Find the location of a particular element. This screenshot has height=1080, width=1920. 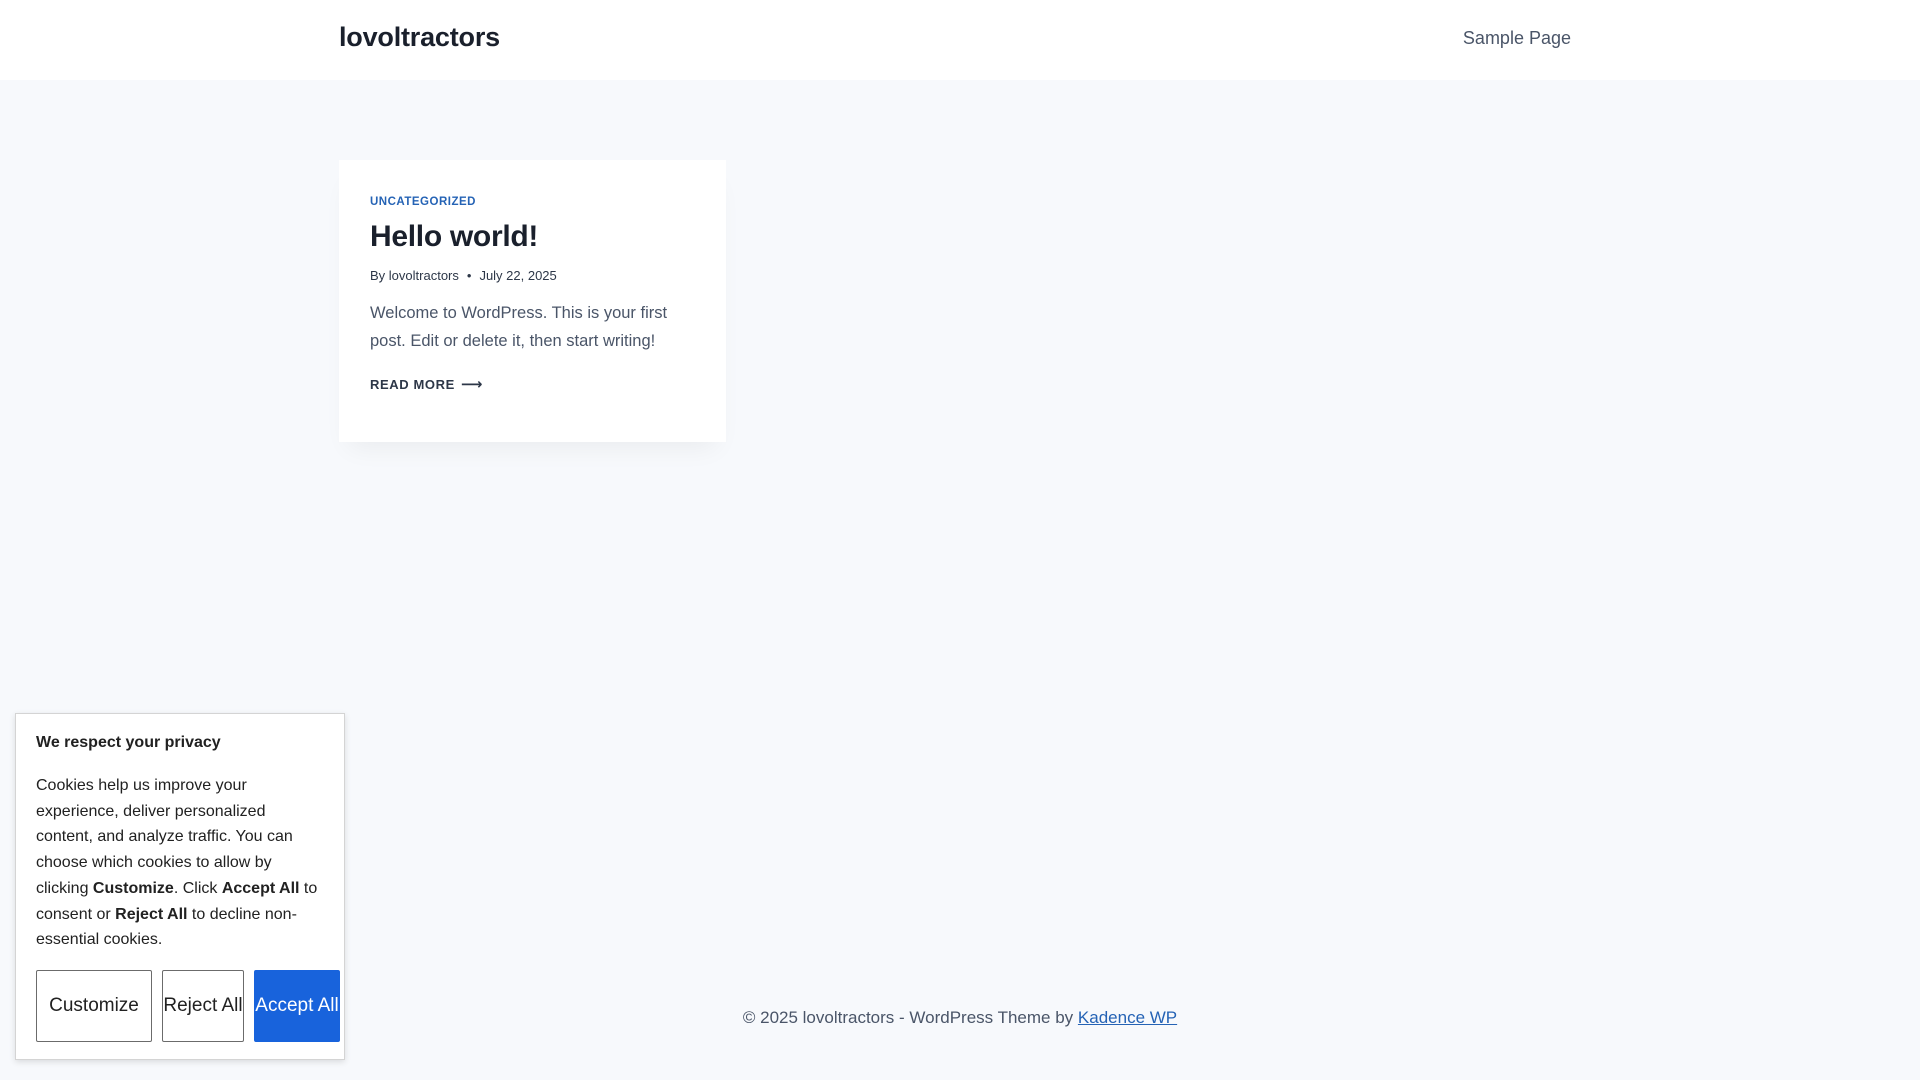

cookie-banner-title: We respect your privacy is located at coordinates (128, 742).